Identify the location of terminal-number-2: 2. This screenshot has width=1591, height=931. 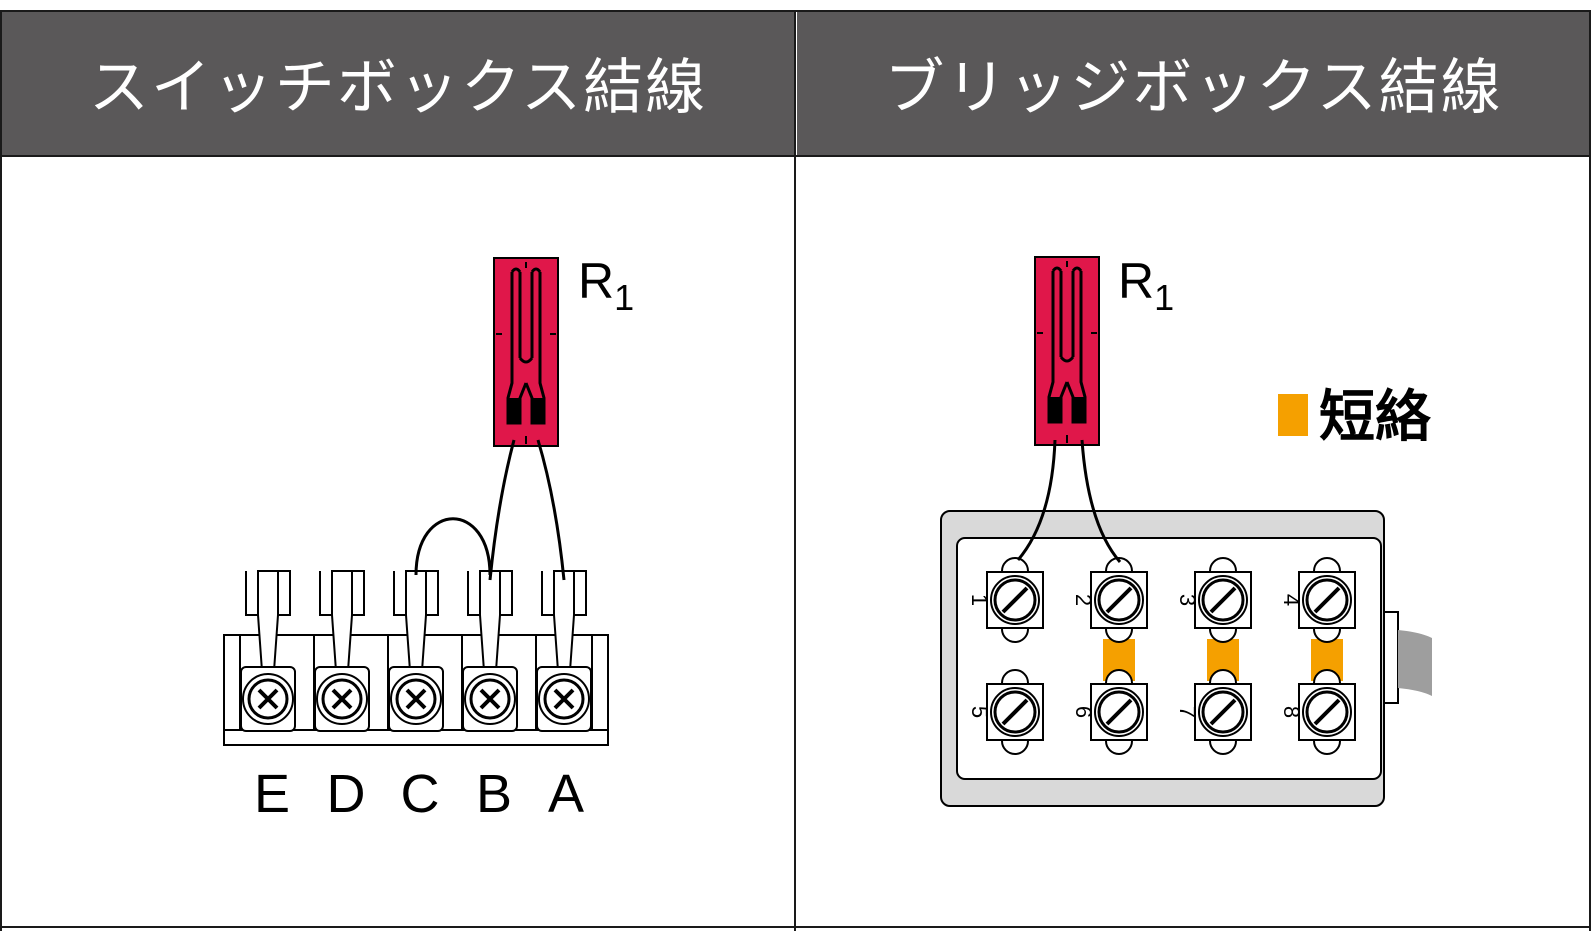
(1083, 600).